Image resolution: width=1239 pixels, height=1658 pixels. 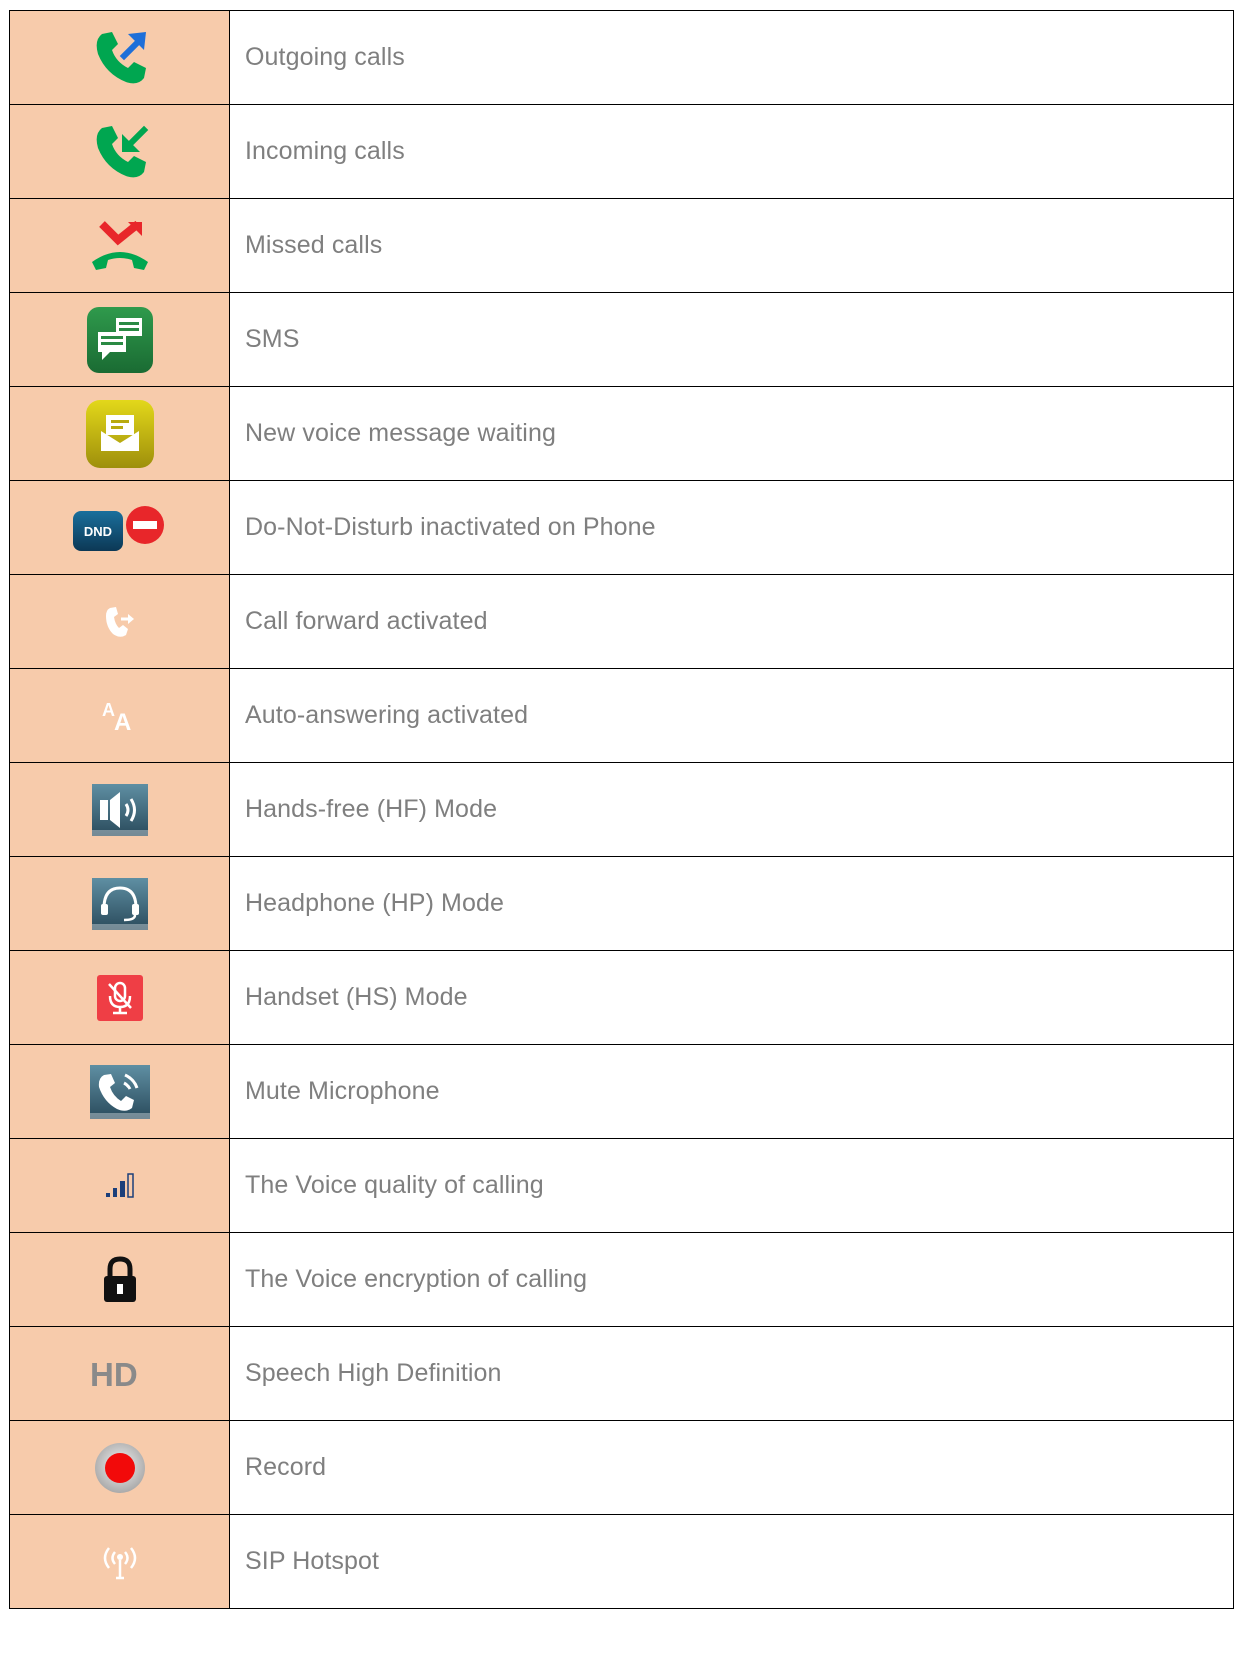 I want to click on table-row: Hands-free (HF) Mode, so click(x=621, y=809).